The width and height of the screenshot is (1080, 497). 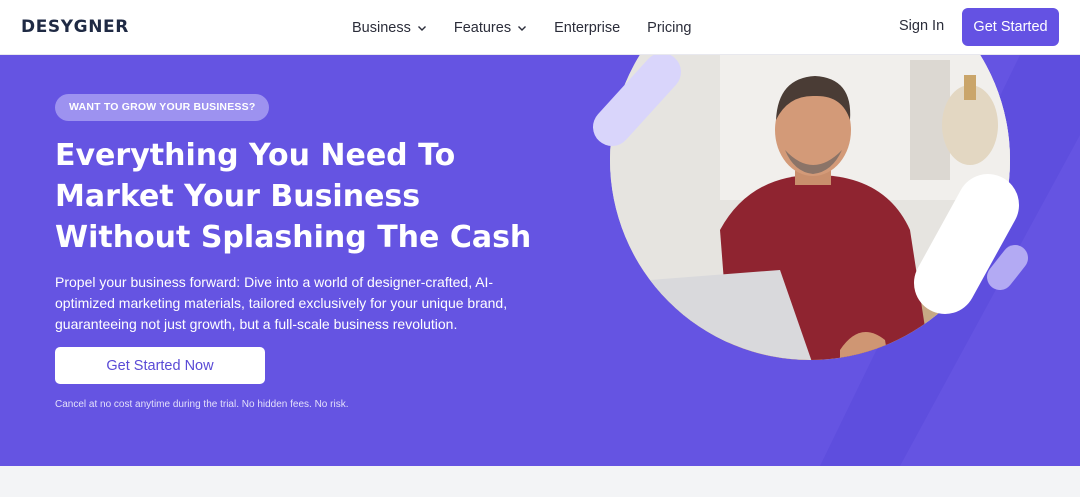 What do you see at coordinates (482, 27) in the screenshot?
I see `menu-item-label: Features` at bounding box center [482, 27].